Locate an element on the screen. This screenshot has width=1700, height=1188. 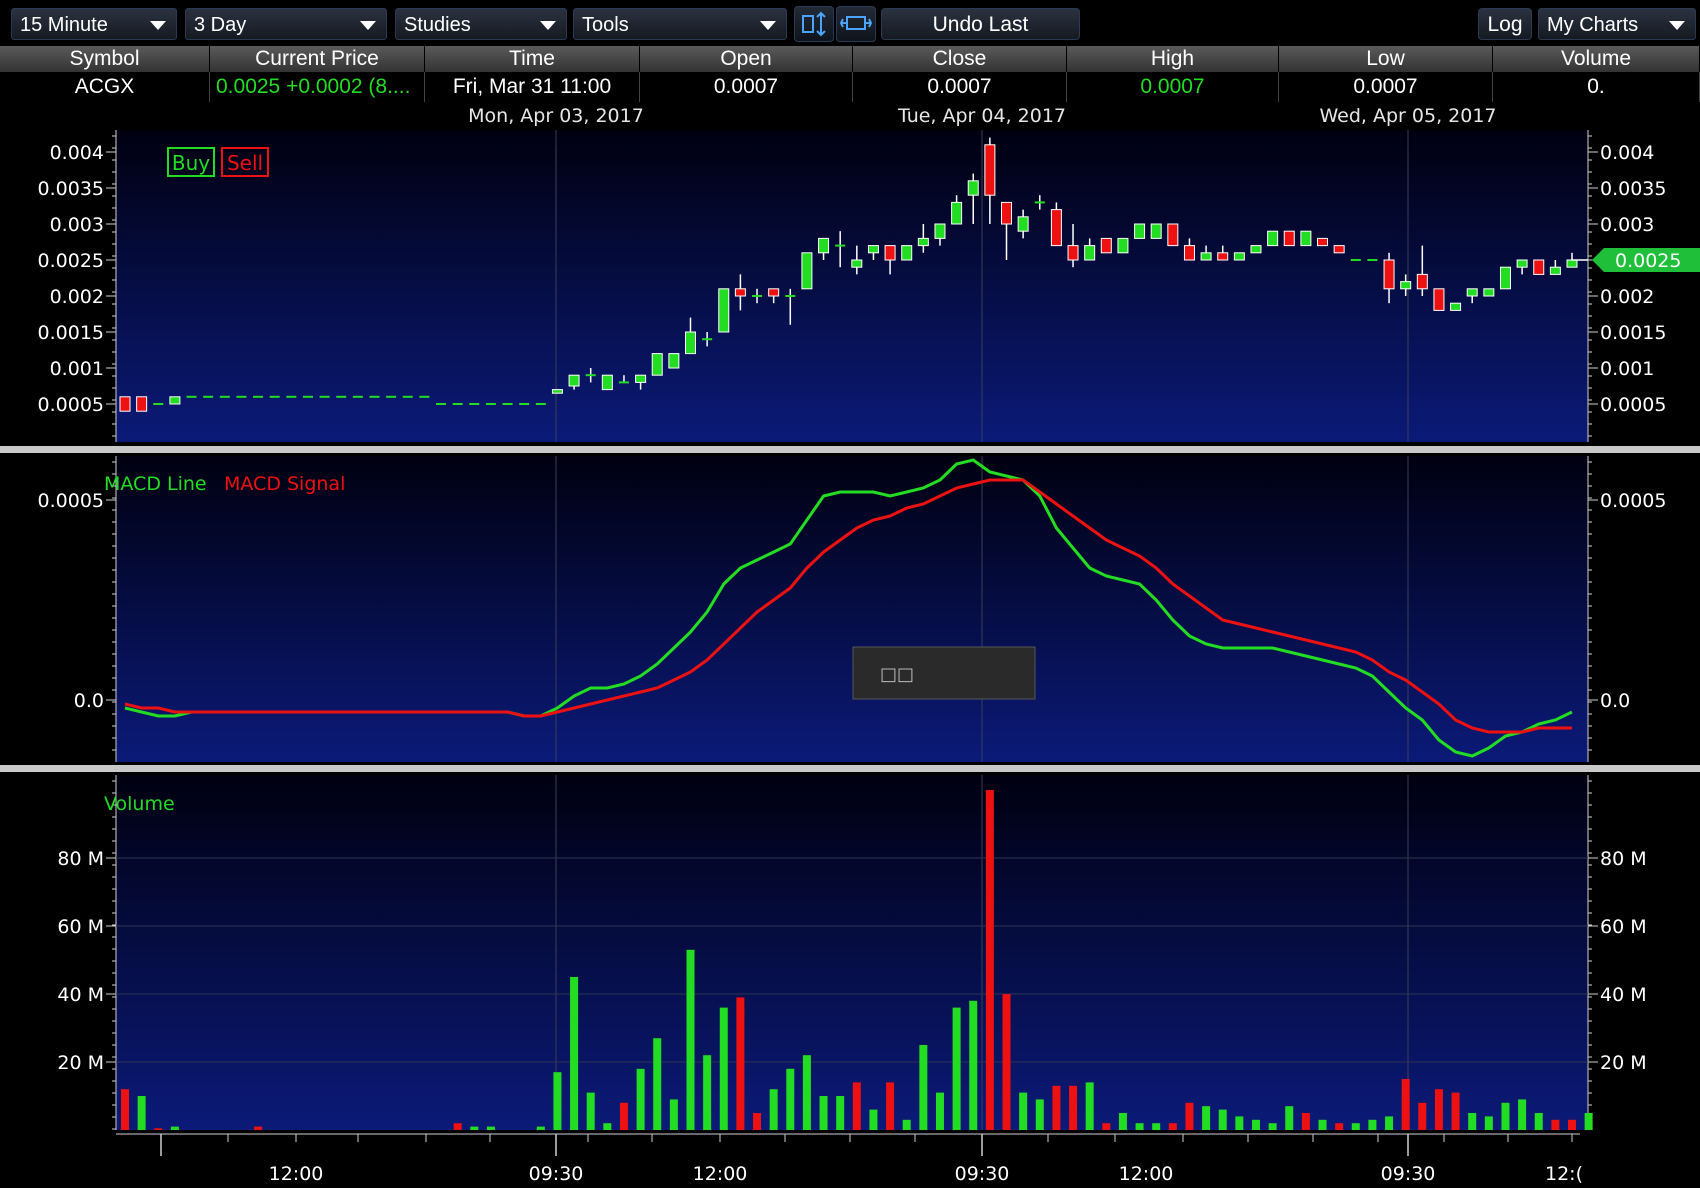
zoom-range-icon is located at coordinates (856, 23).